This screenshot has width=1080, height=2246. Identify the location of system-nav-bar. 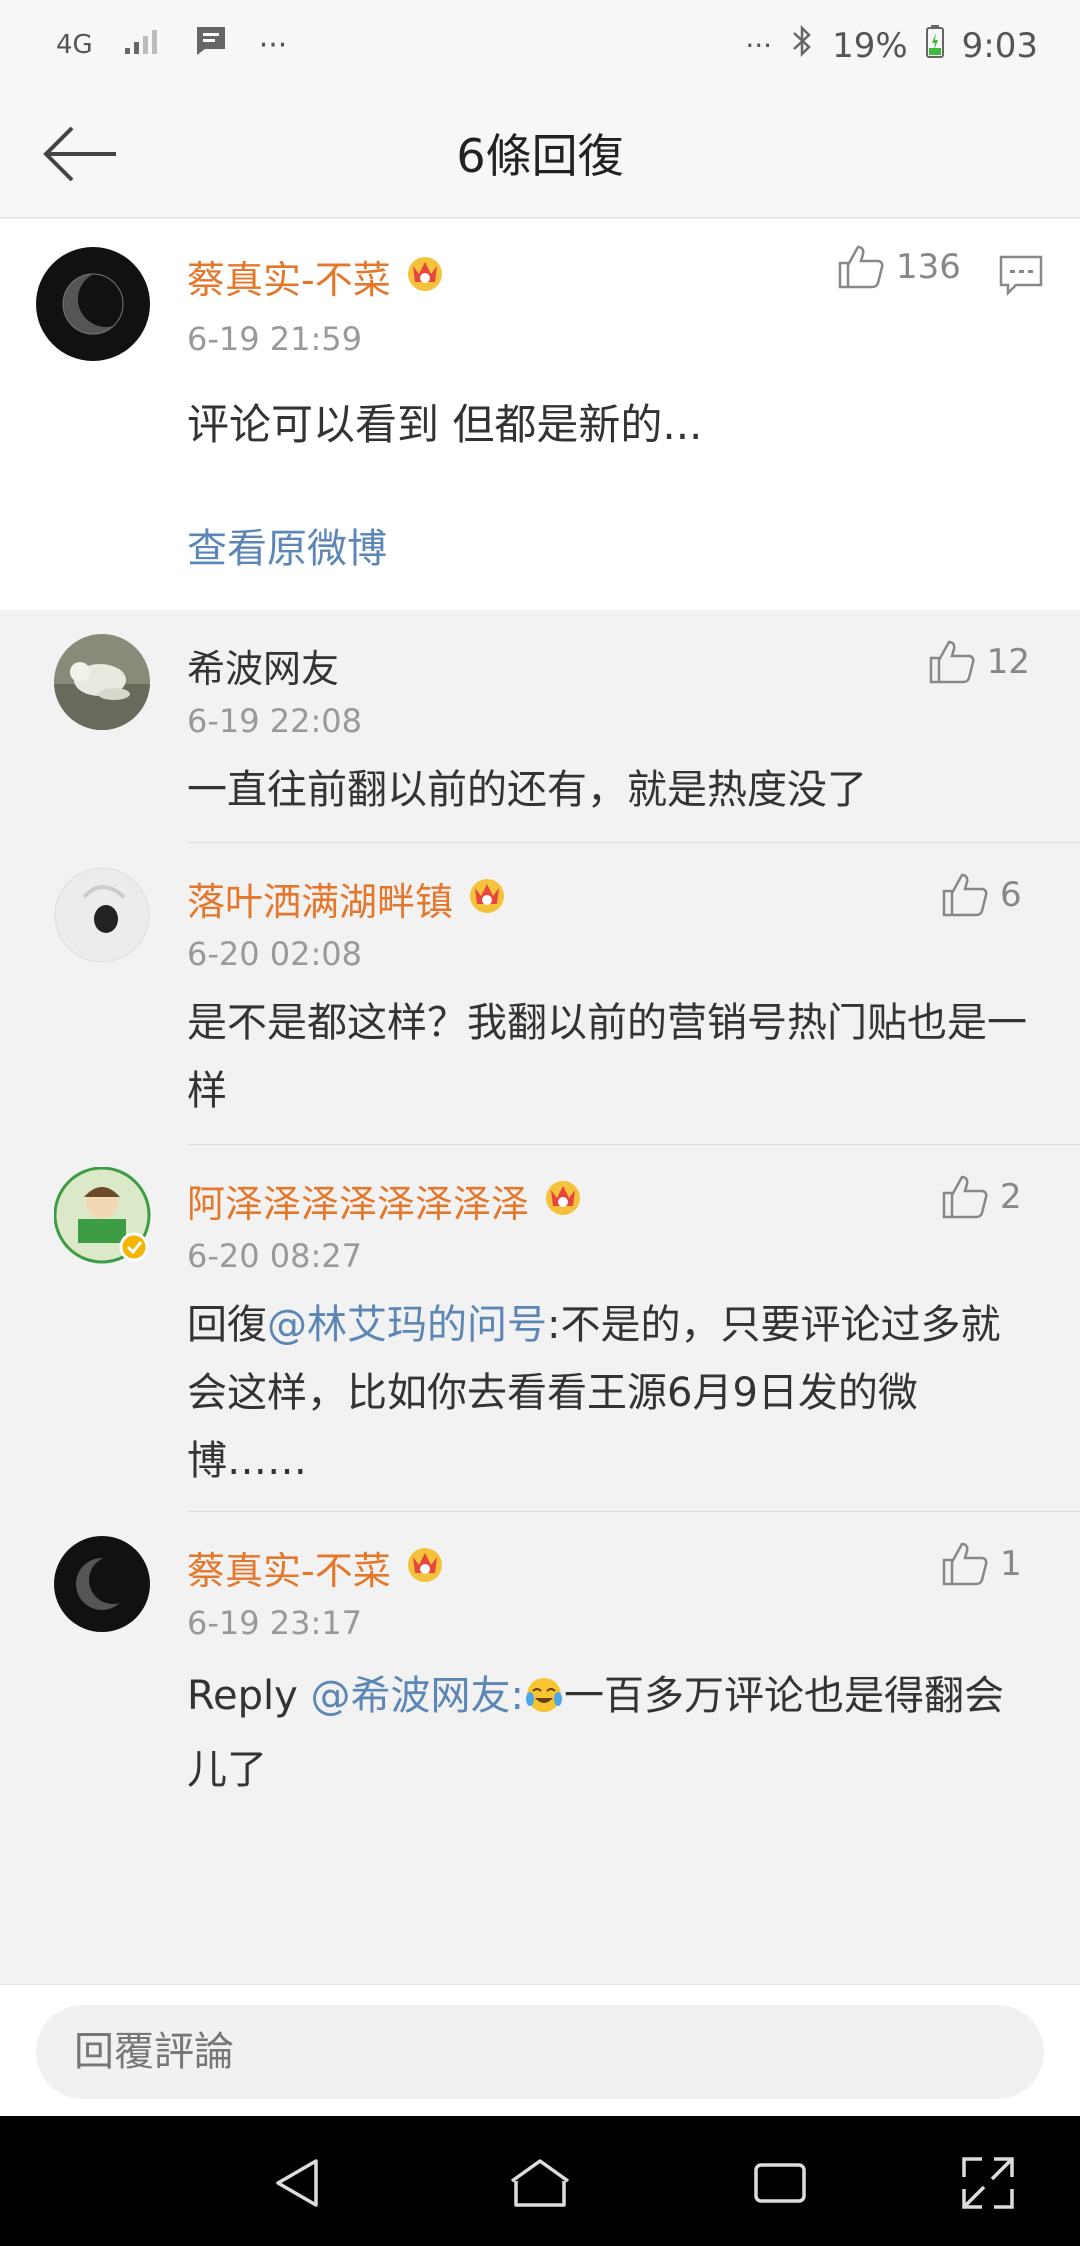
(540, 2181).